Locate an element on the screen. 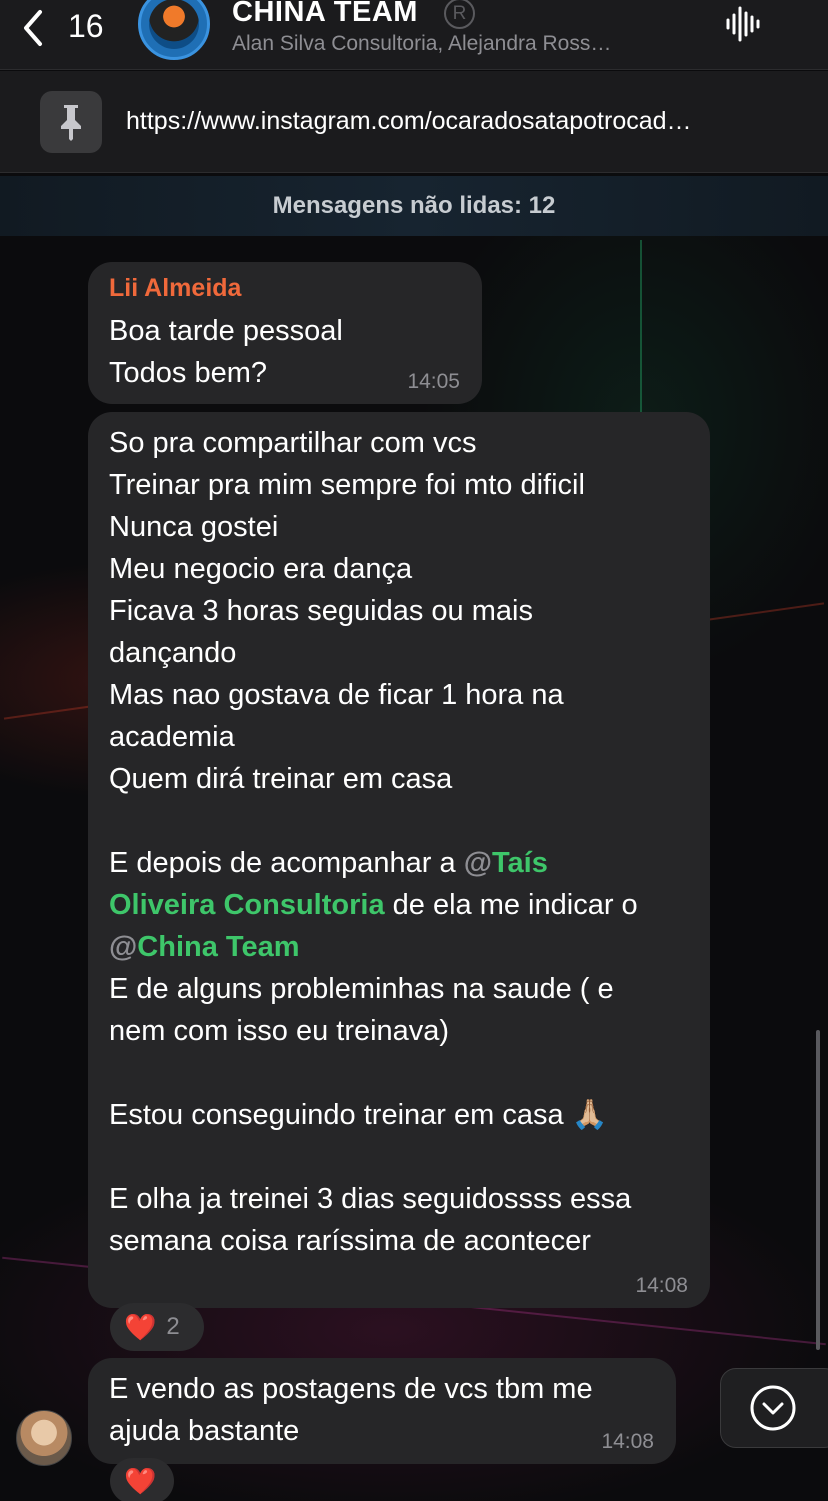 The width and height of the screenshot is (828, 1501). reaction-badge: ❤️ 2 is located at coordinates (157, 1327).